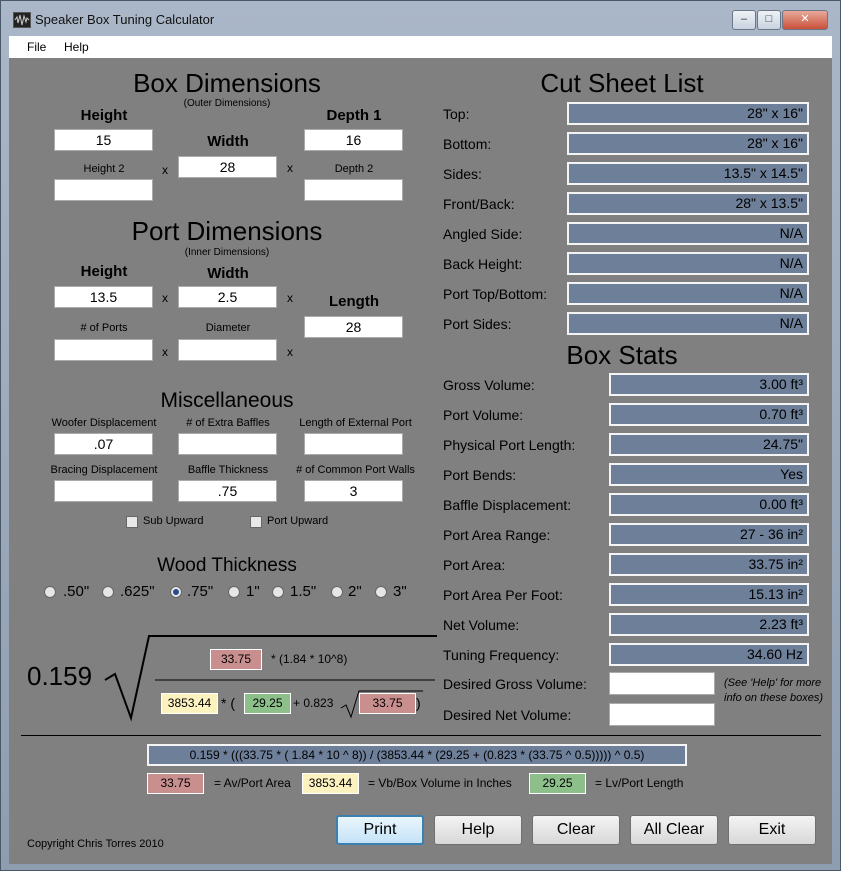  What do you see at coordinates (477, 324) in the screenshot?
I see `cut-sheet-label: Port Sides:` at bounding box center [477, 324].